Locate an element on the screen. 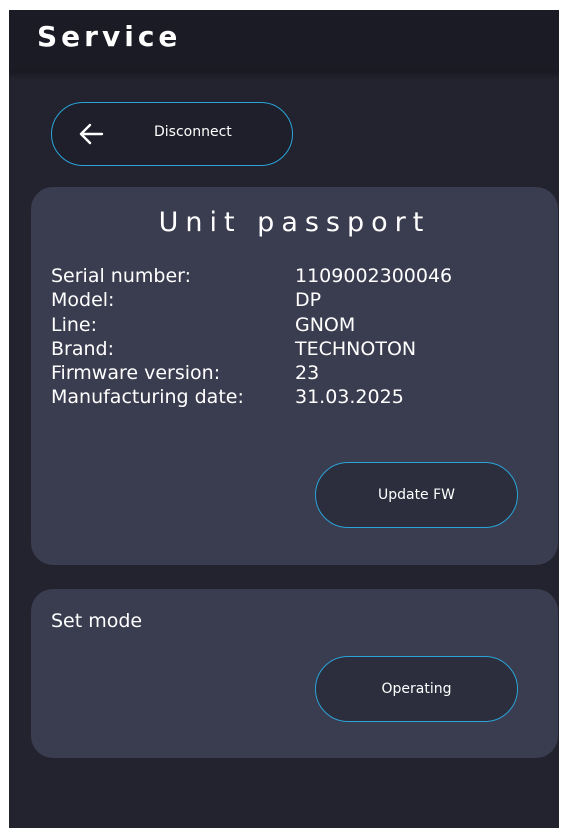 The width and height of the screenshot is (568, 828). set-mode-label: Set mode is located at coordinates (97, 621).